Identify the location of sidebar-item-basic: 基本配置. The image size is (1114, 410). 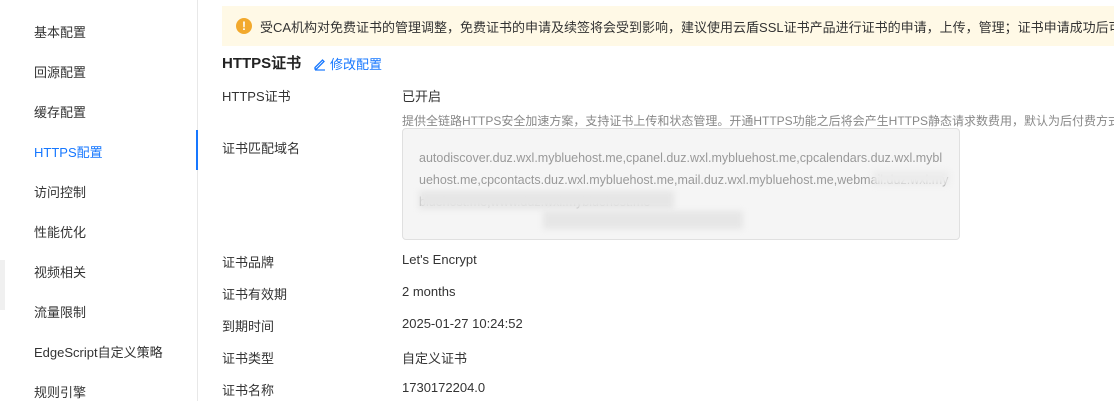
(98, 30).